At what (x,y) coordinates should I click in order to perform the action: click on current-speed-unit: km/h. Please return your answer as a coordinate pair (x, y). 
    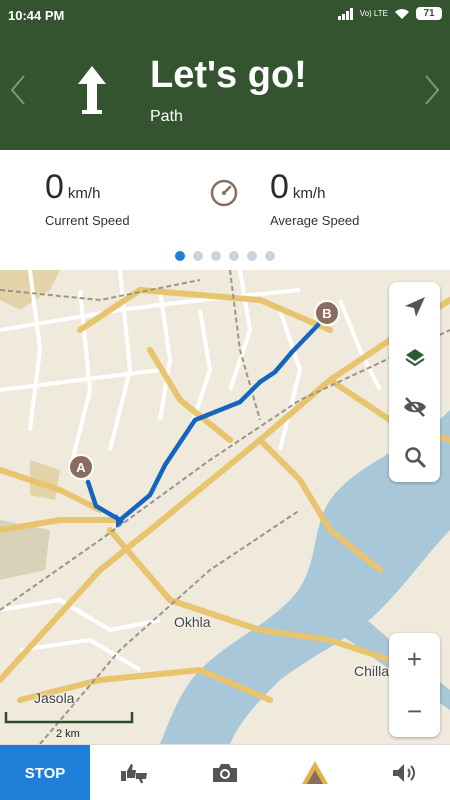
    Looking at the image, I should click on (84, 193).